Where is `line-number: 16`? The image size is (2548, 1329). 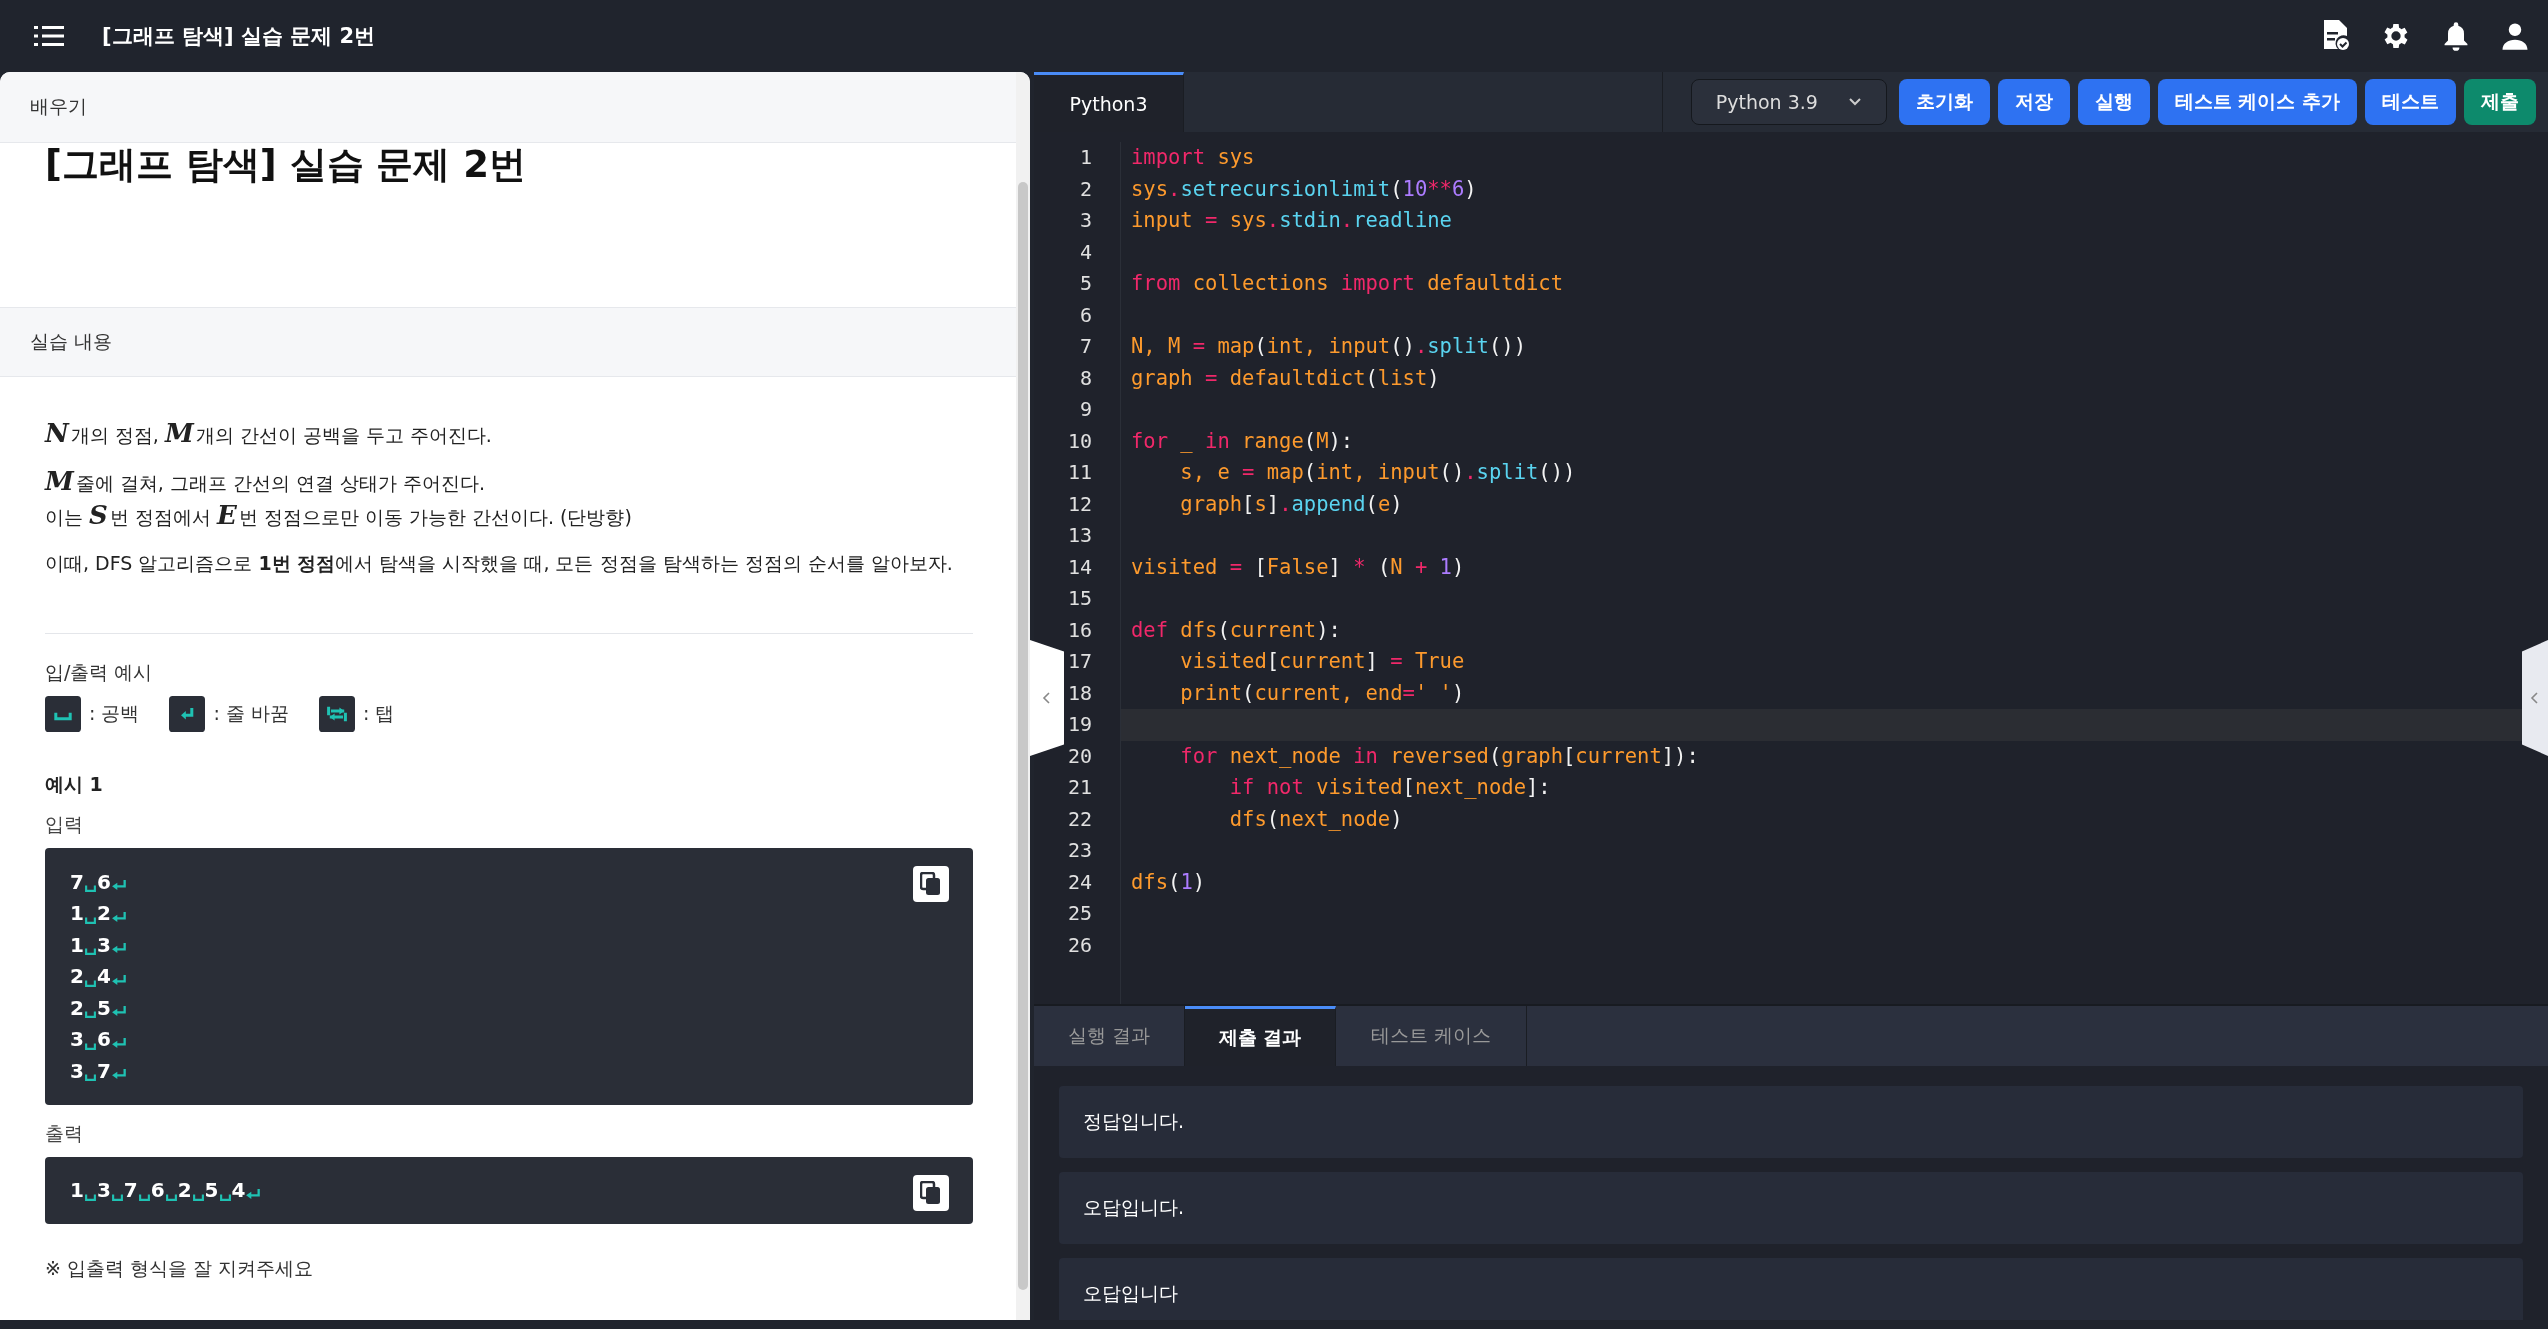 line-number: 16 is located at coordinates (1079, 629).